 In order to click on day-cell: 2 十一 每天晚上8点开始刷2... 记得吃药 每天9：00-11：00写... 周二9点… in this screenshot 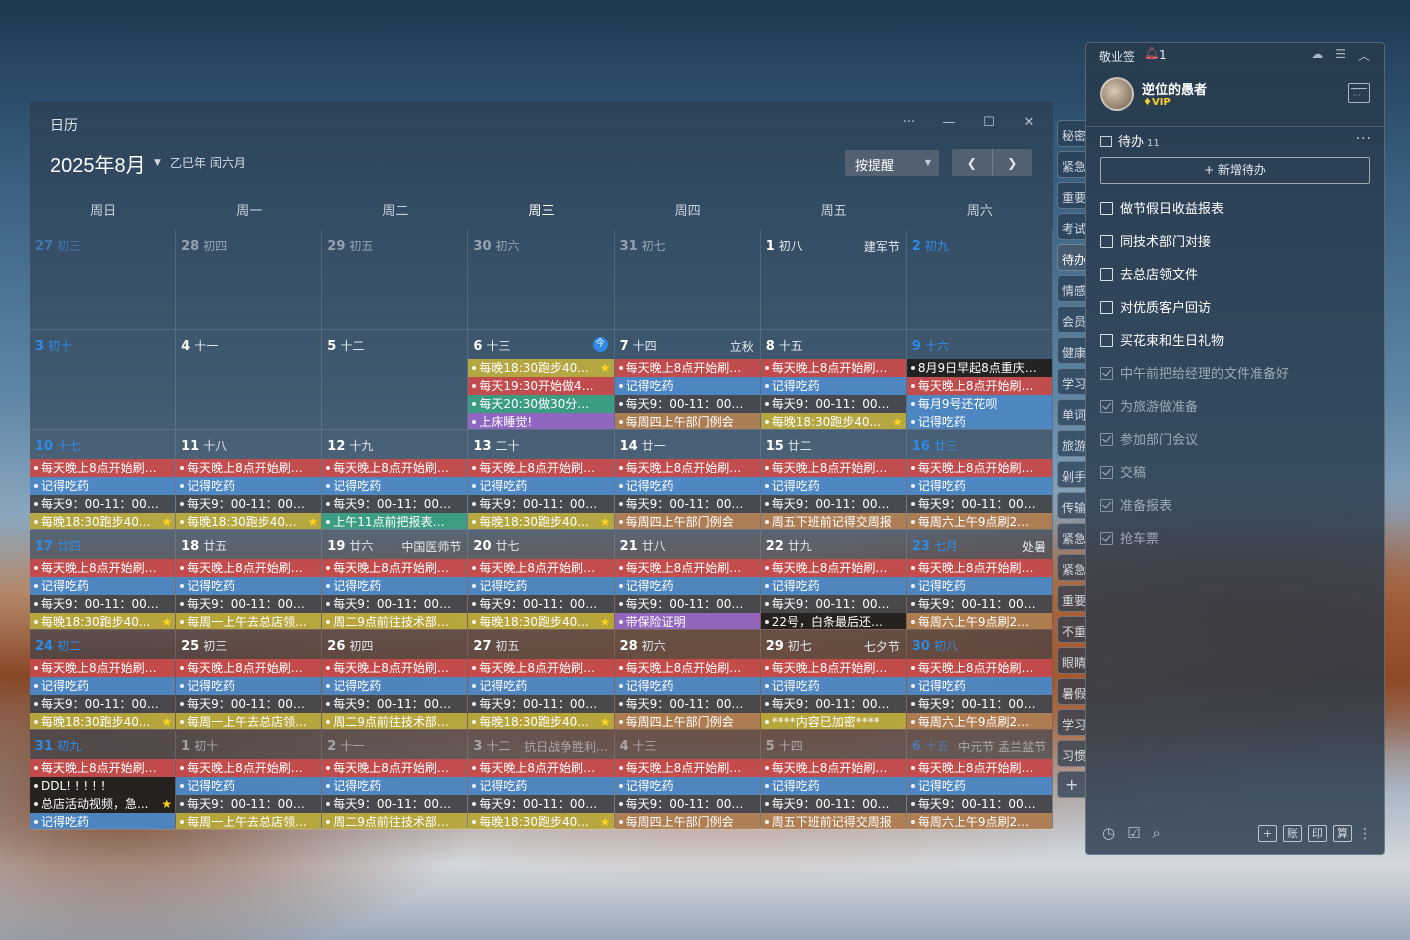, I will do `click(395, 780)`.